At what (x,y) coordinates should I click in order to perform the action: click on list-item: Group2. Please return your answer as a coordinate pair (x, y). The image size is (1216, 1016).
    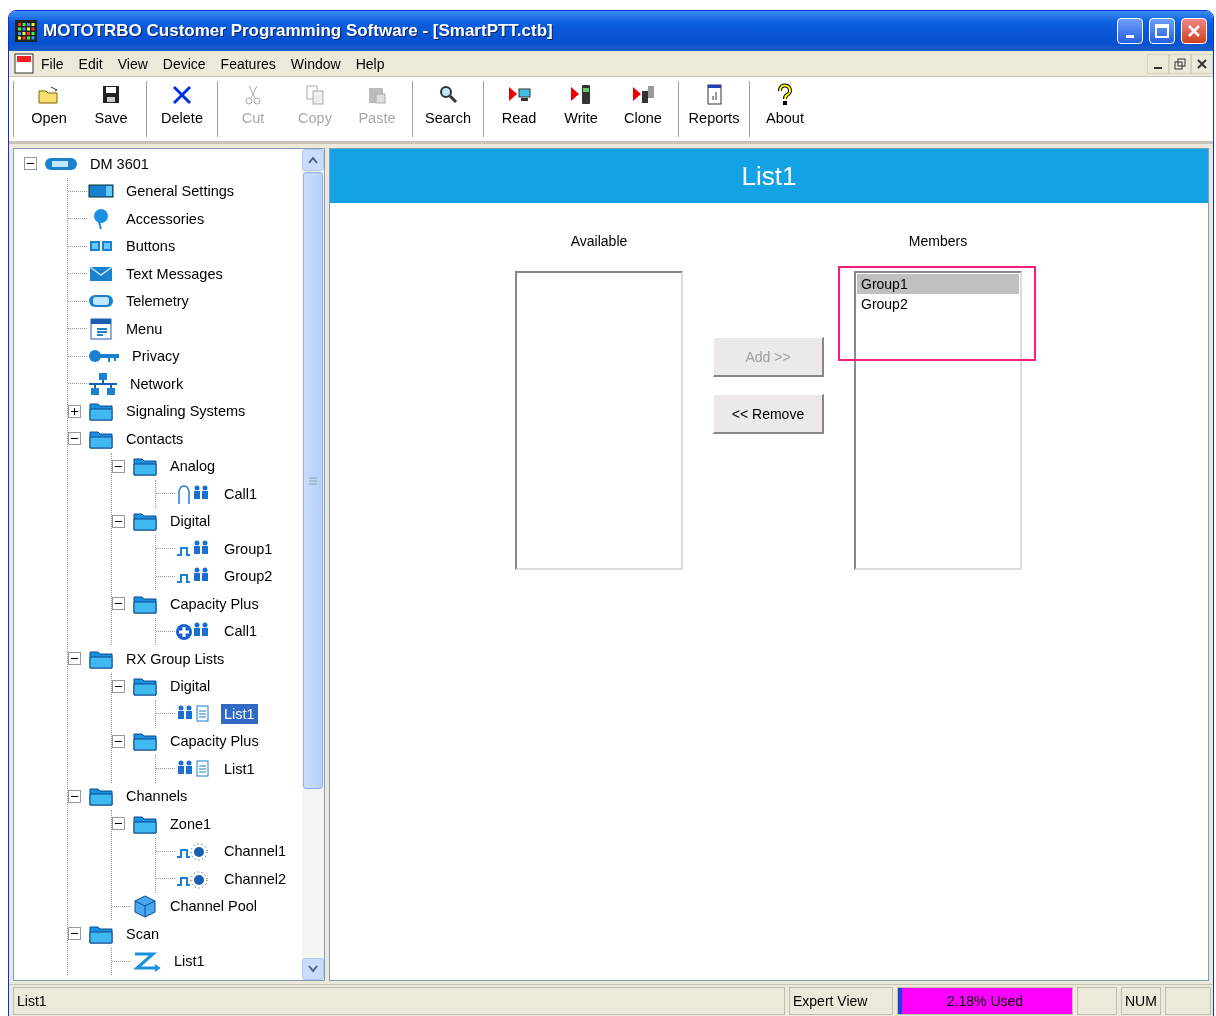
    Looking at the image, I should click on (938, 304).